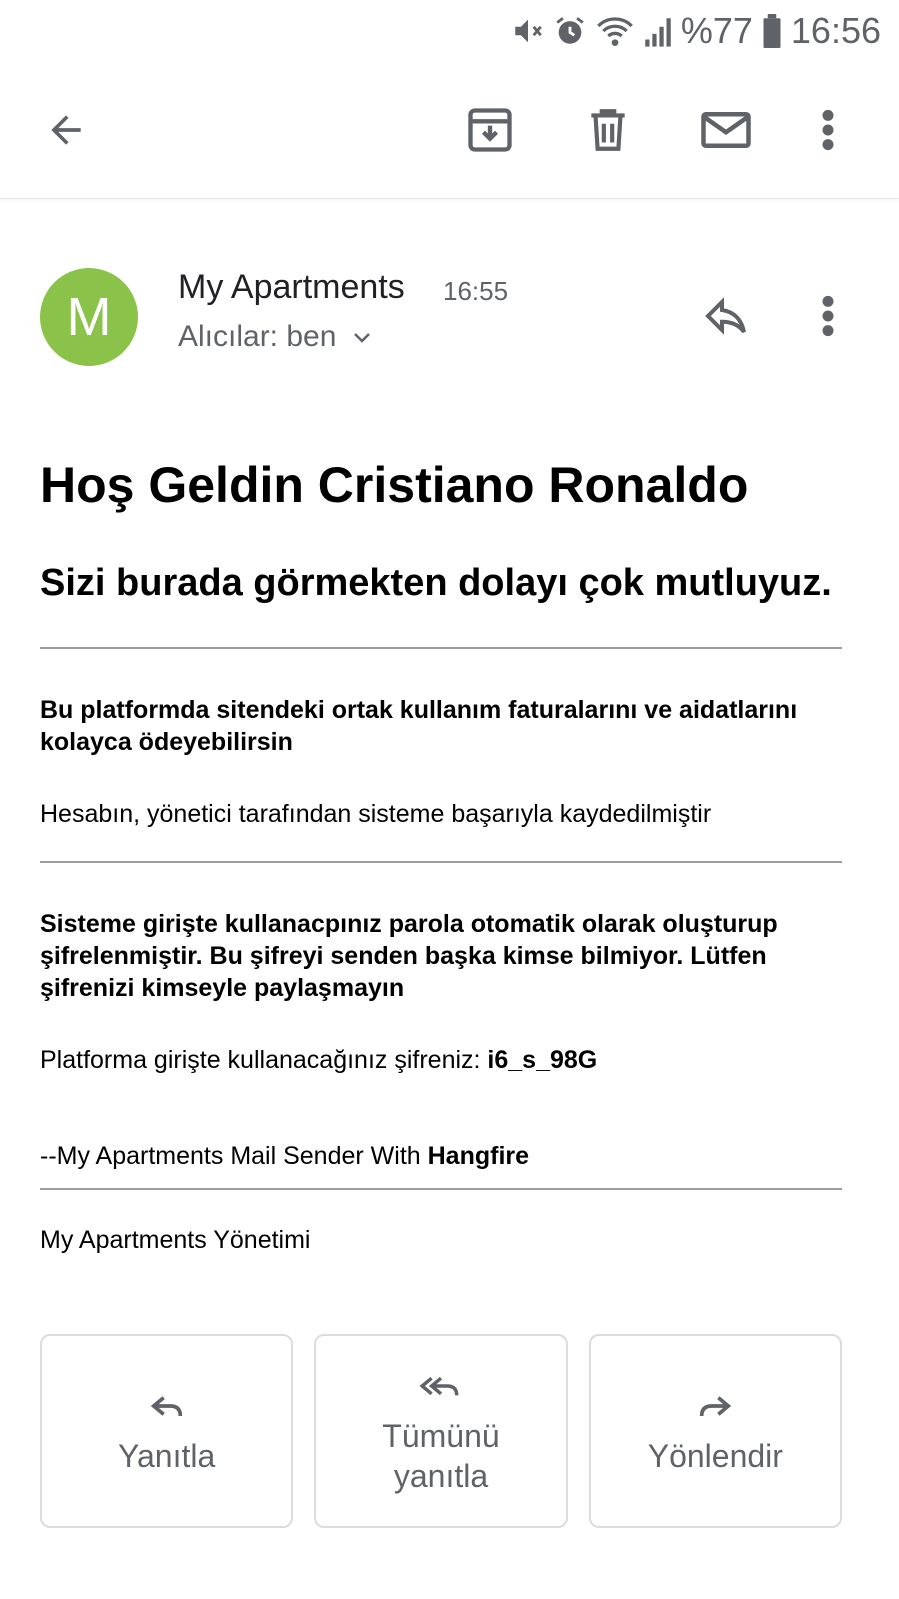  I want to click on email-header: M My Apartments 16:55 Alıcılar: ben, so click(449, 321).